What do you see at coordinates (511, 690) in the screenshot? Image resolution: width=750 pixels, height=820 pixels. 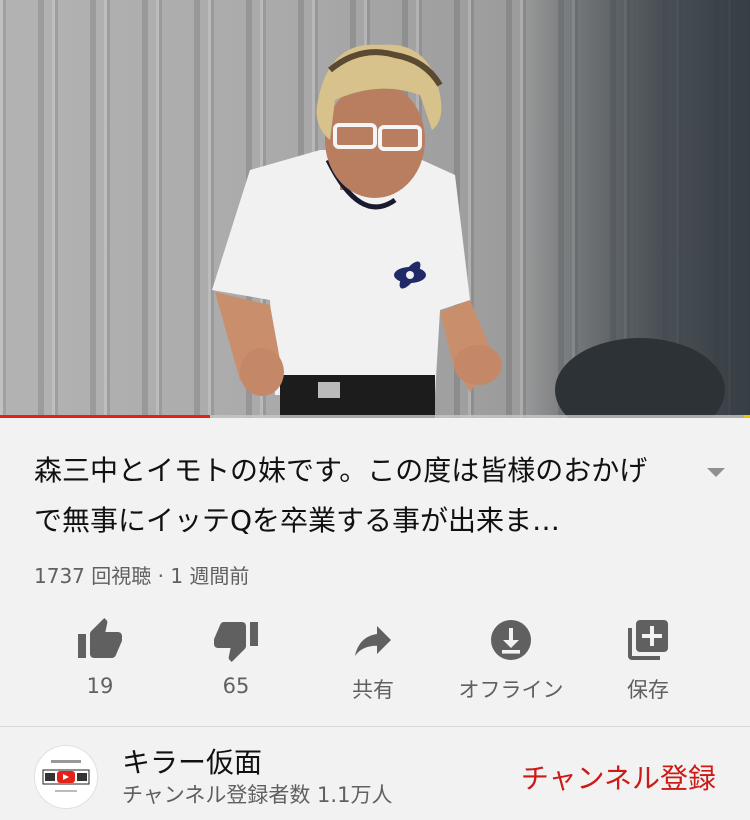 I see `download-label: オフライン` at bounding box center [511, 690].